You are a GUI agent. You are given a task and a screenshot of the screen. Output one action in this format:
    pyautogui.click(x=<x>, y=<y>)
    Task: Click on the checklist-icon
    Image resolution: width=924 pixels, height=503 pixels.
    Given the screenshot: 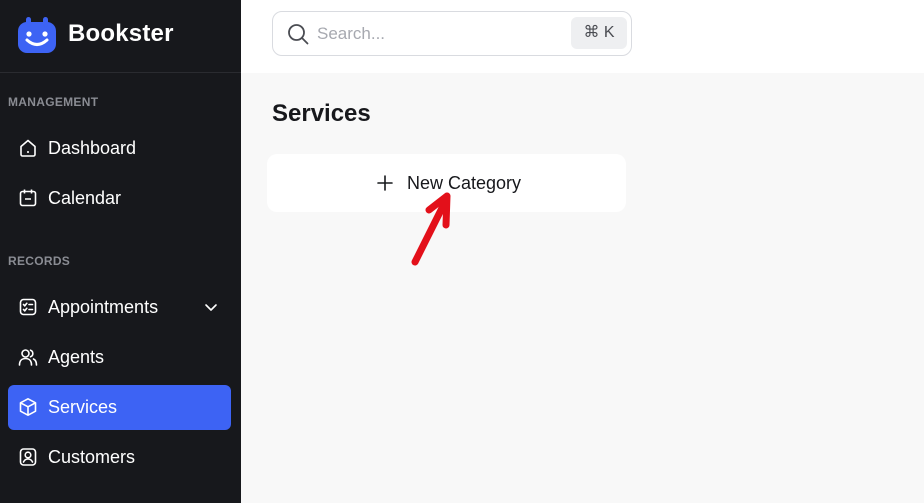 What is the action you would take?
    pyautogui.click(x=28, y=307)
    